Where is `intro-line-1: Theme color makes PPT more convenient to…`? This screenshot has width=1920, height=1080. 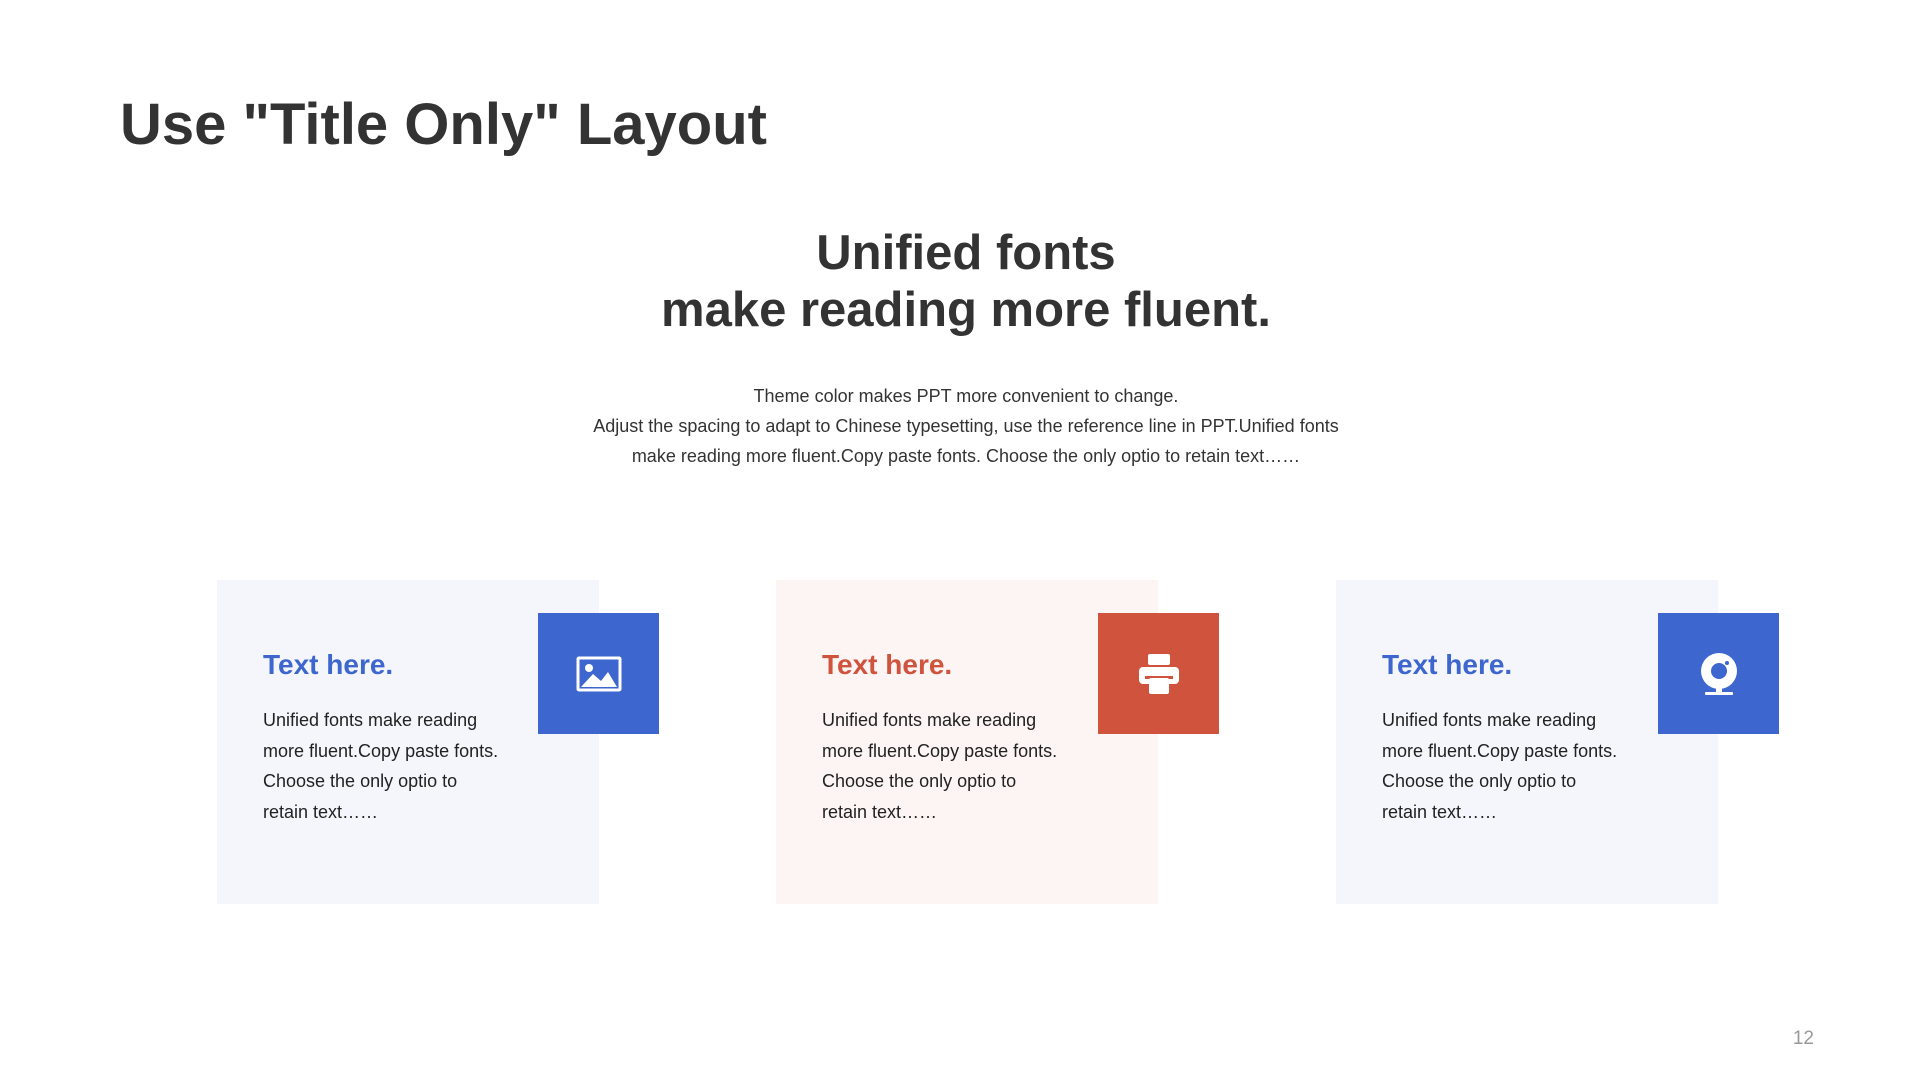 intro-line-1: Theme color makes PPT more convenient to… is located at coordinates (966, 396).